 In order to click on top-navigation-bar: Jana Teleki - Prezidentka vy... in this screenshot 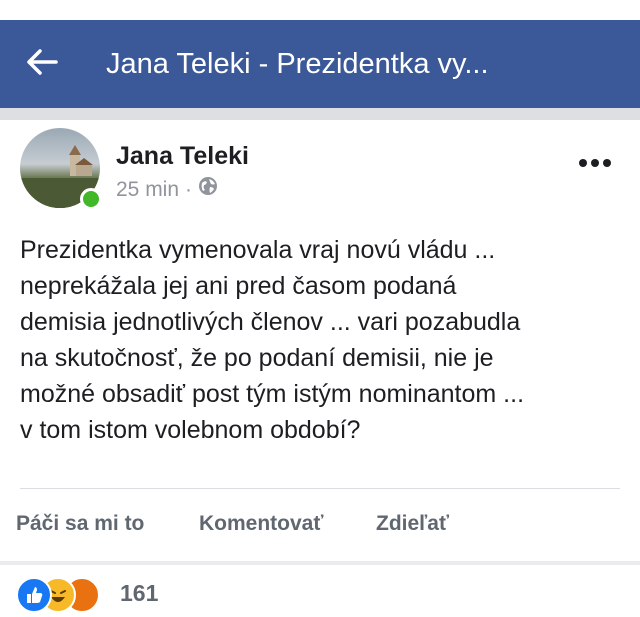, I will do `click(320, 64)`.